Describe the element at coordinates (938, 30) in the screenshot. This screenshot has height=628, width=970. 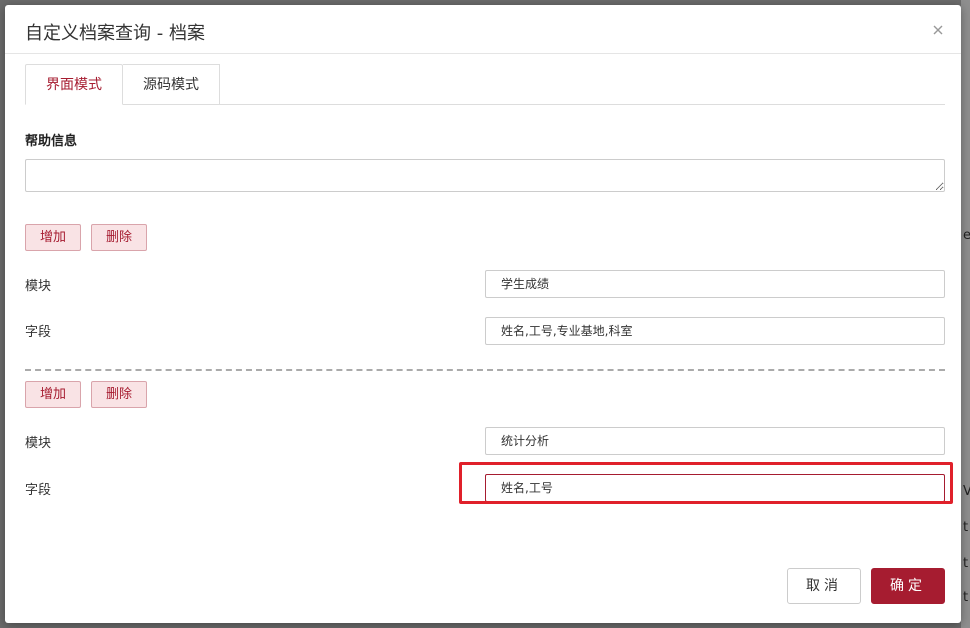
I see `close-icon` at that location.